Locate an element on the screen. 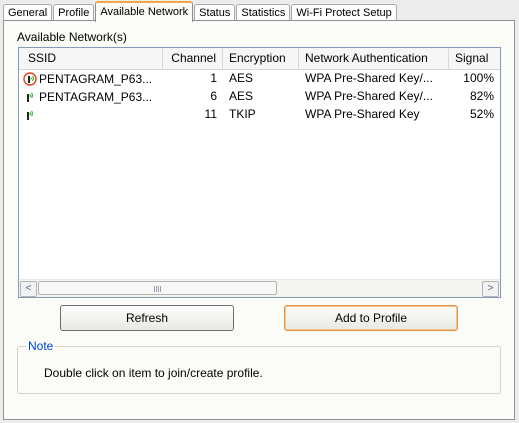  channel-cell: 1 is located at coordinates (213, 78).